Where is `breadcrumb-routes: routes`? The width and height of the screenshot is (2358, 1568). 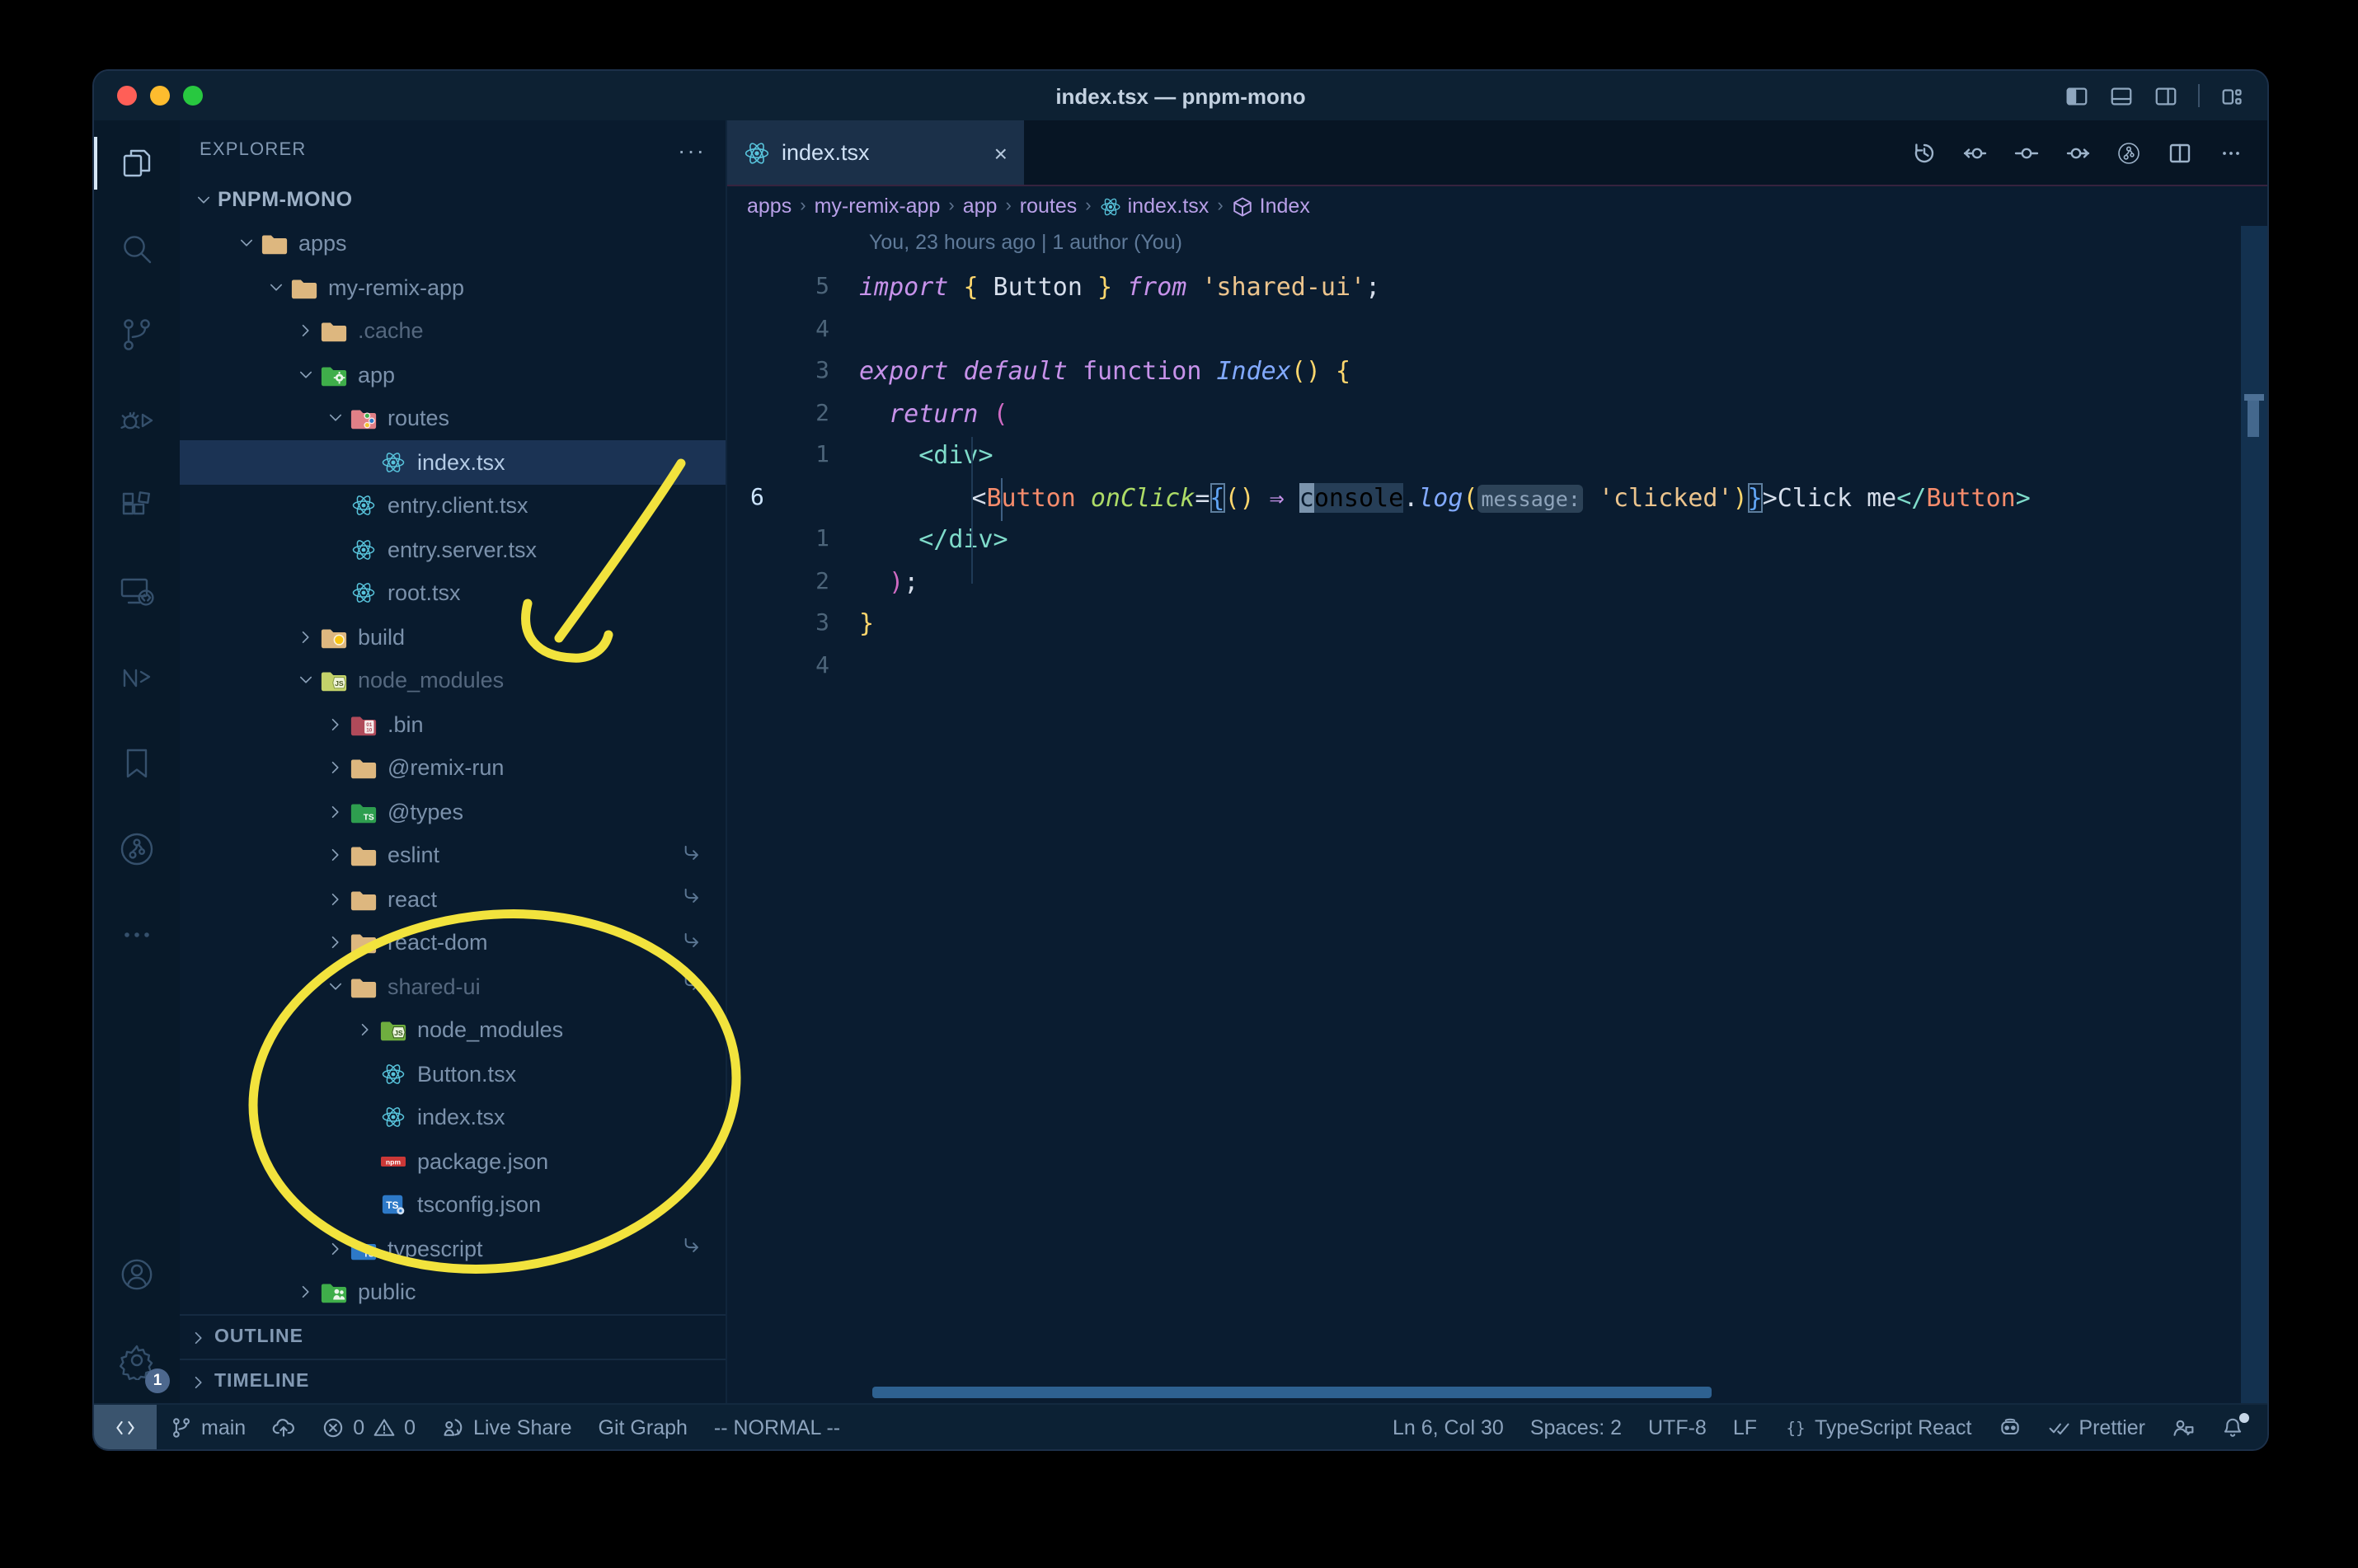 breadcrumb-routes: routes is located at coordinates (1049, 206).